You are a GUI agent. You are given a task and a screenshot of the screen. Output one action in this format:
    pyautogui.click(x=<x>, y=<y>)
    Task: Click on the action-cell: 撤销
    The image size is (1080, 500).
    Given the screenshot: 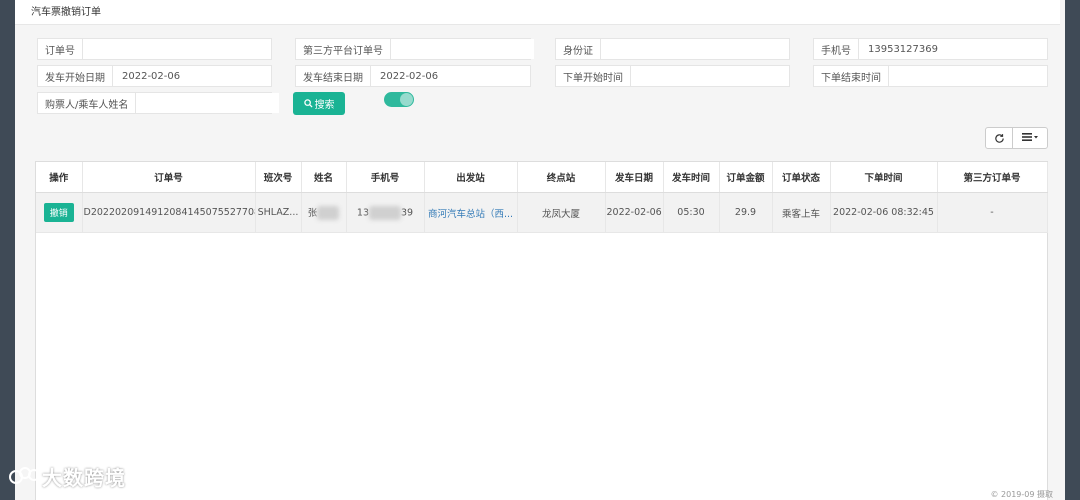 What is the action you would take?
    pyautogui.click(x=59, y=212)
    